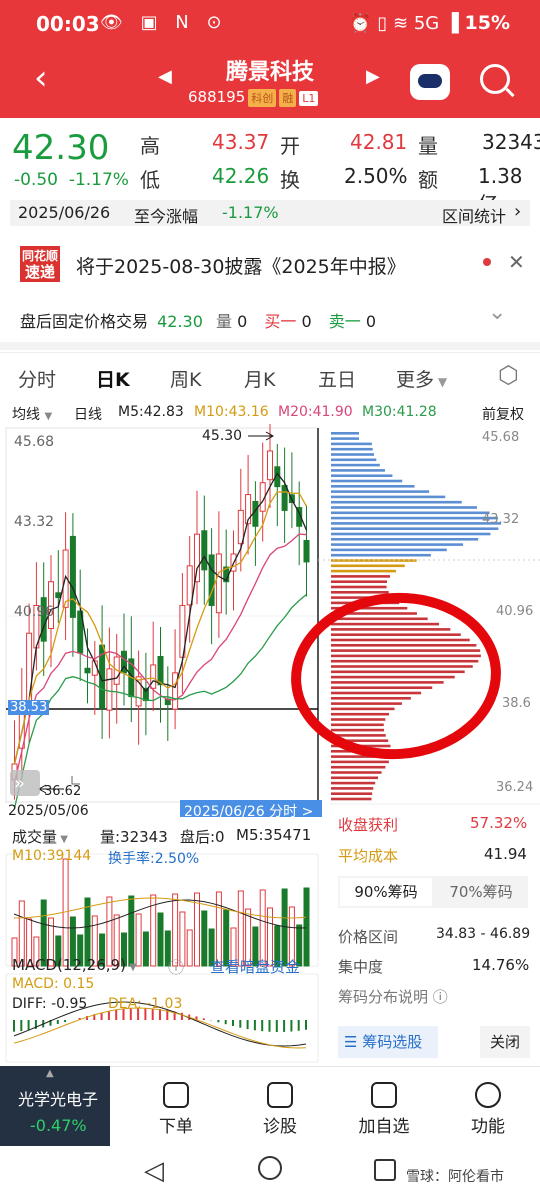 This screenshot has width=540, height=1200. What do you see at coordinates (344, 321) in the screenshot?
I see `sell1-label: 卖一` at bounding box center [344, 321].